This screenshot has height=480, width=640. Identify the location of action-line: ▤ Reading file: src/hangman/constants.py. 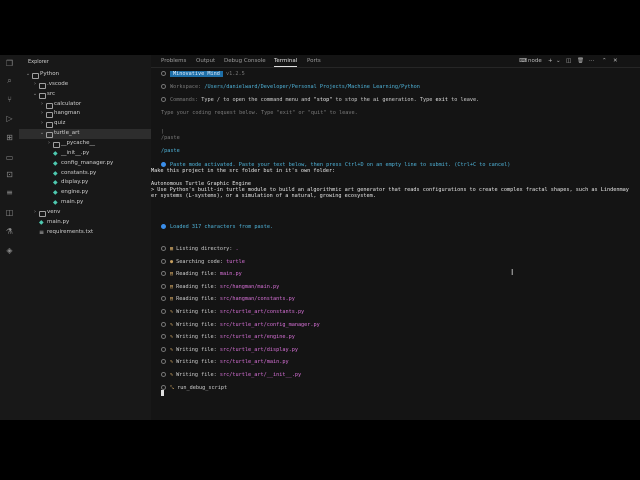
(228, 299).